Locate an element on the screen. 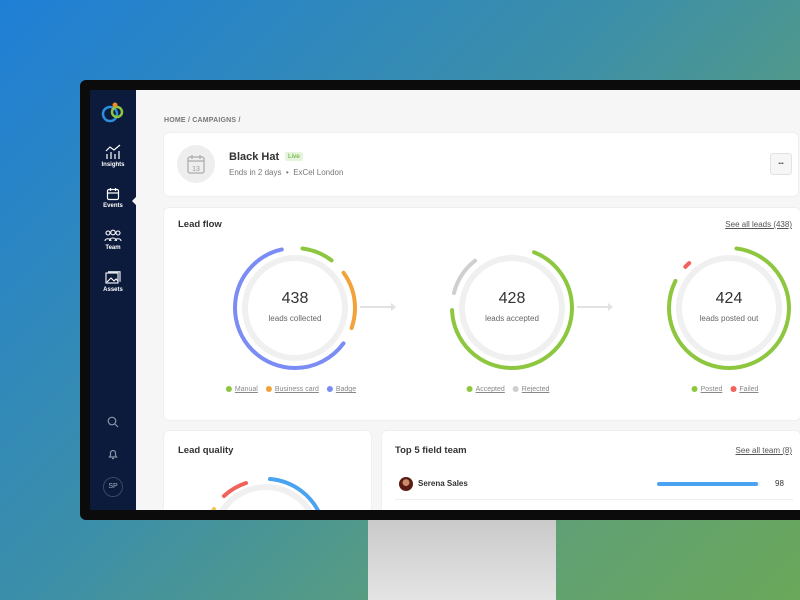 This screenshot has height=600, width=800. team-icon is located at coordinates (113, 235).